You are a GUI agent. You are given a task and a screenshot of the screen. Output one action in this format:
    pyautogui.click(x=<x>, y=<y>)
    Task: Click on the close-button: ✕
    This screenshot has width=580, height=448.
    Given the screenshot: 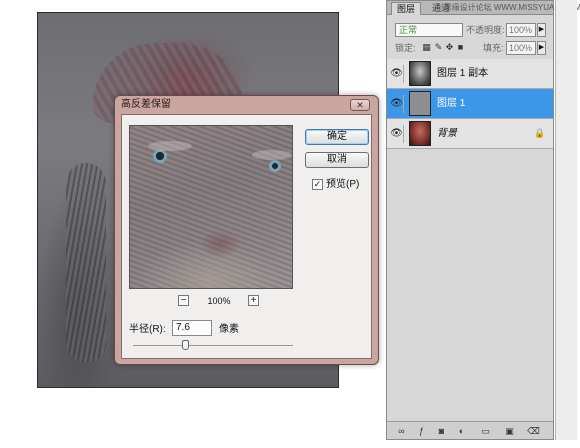 What is the action you would take?
    pyautogui.click(x=360, y=105)
    